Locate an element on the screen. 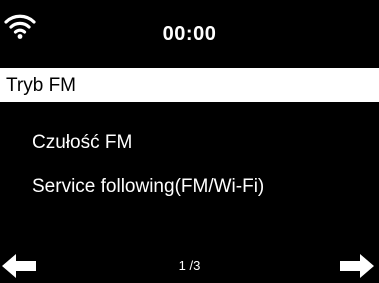 This screenshot has height=283, width=379. menu-title: Tryb FM is located at coordinates (41, 85).